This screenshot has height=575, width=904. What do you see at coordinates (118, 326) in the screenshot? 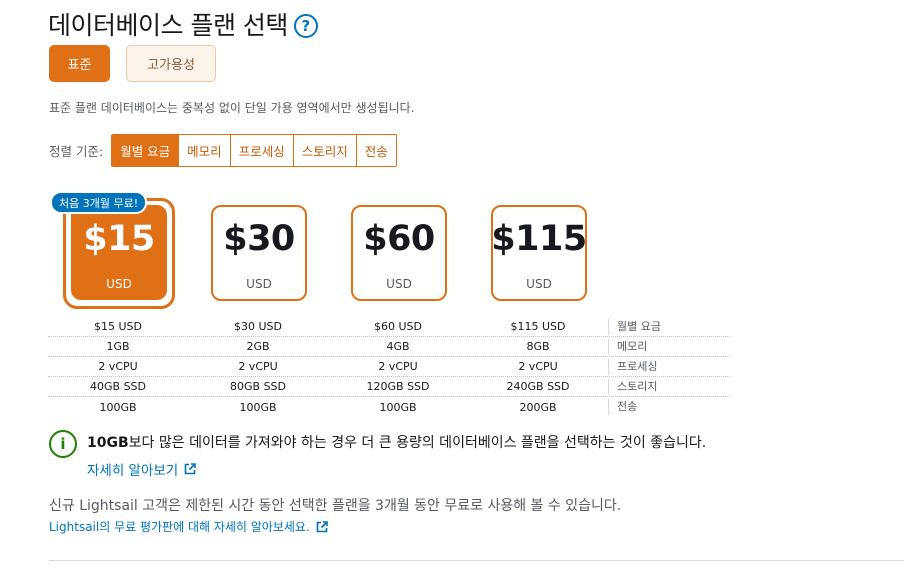
I see `spec-cell: $15 USD` at bounding box center [118, 326].